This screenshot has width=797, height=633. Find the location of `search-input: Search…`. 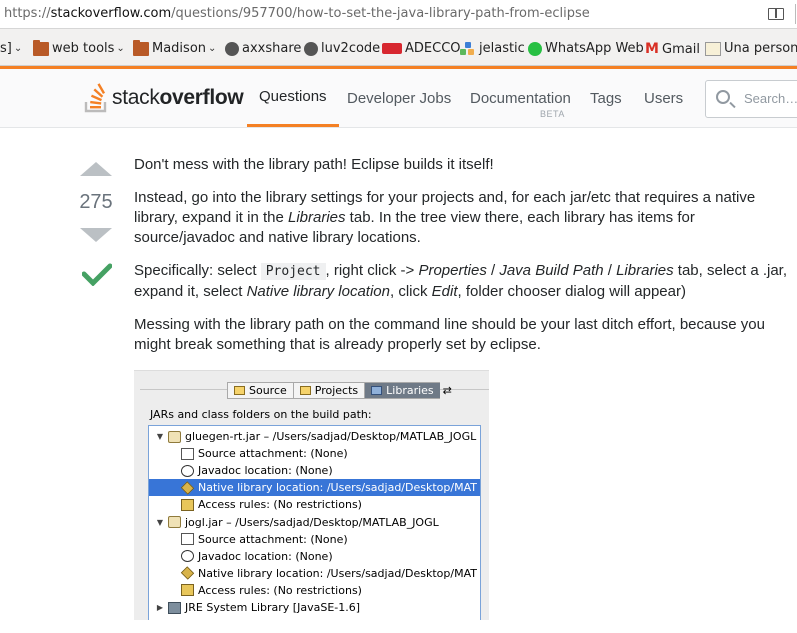

search-input: Search… is located at coordinates (751, 99).